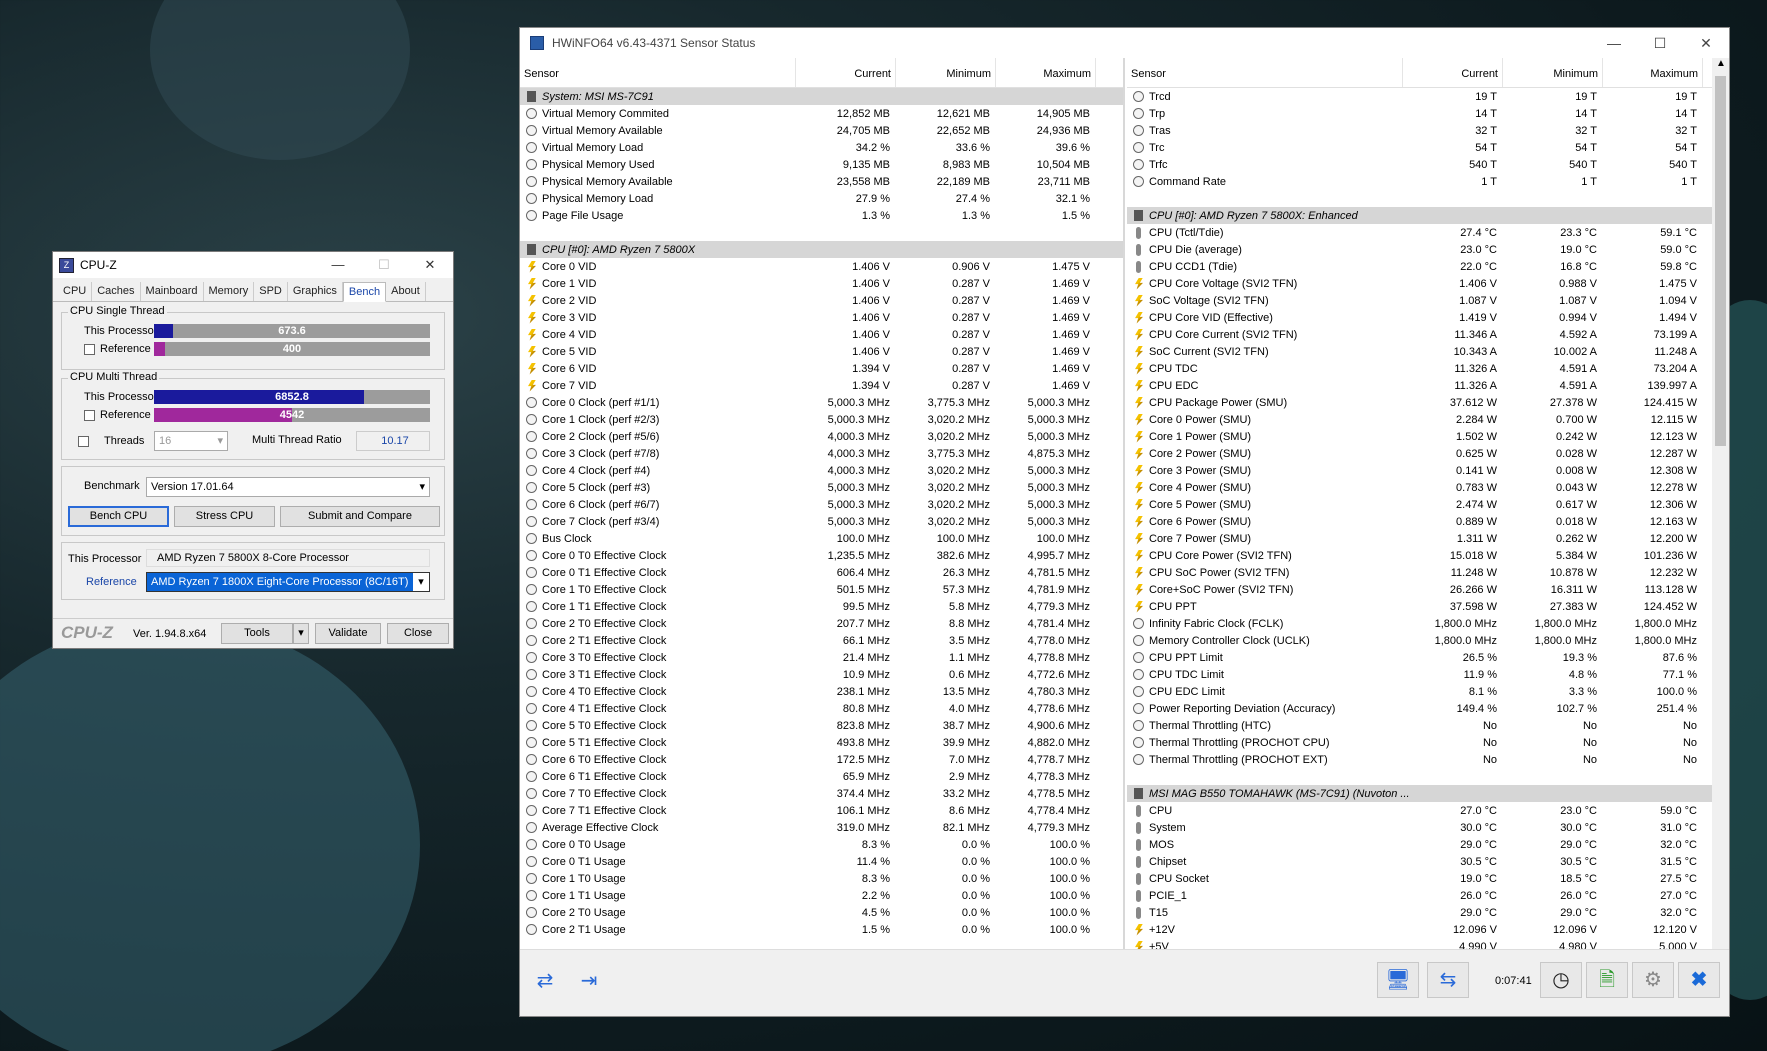  Describe the element at coordinates (1428, 147) in the screenshot. I see `table-row: Trc 54 T 54 T 54 T` at that location.